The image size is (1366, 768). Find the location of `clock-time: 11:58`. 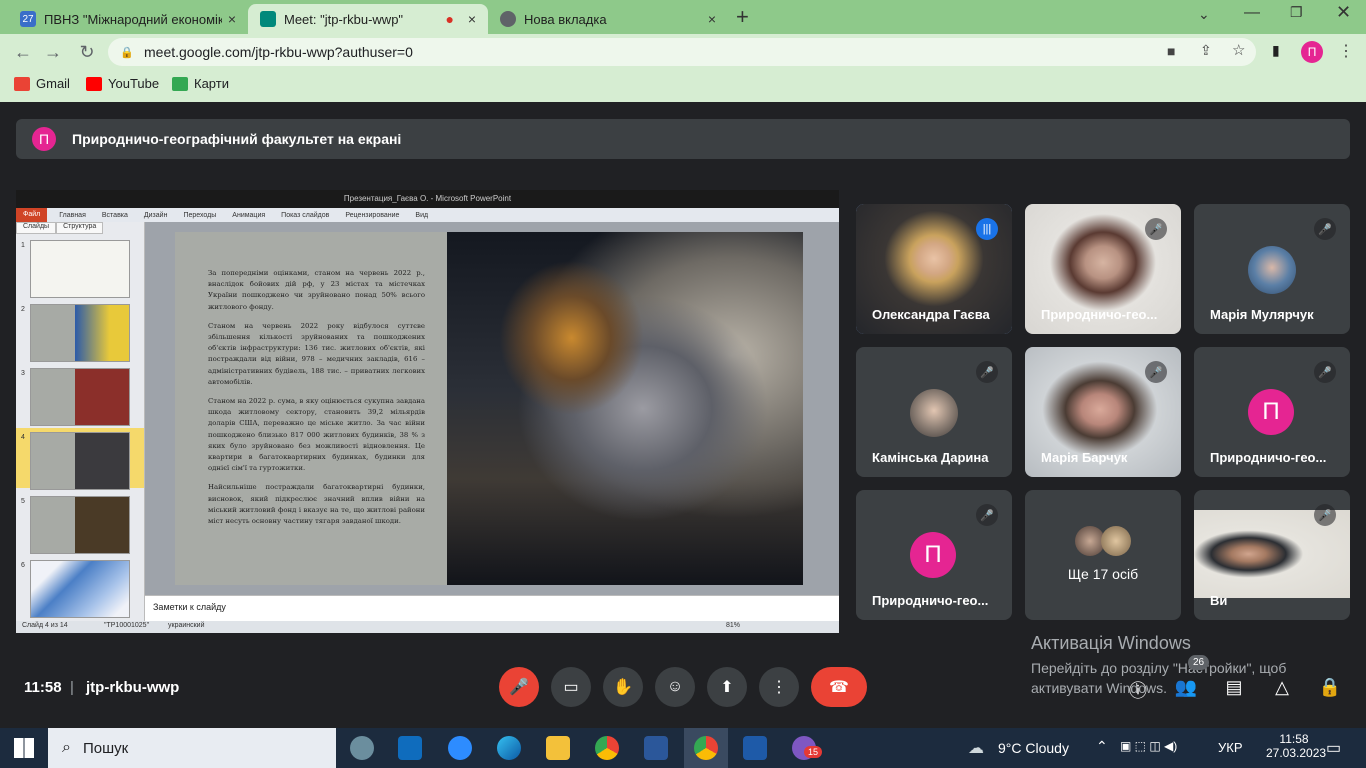

clock-time: 11:58 is located at coordinates (1294, 739).